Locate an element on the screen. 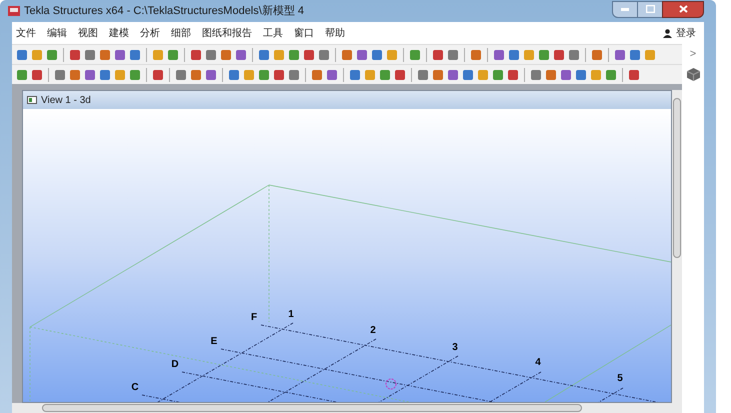  menu-item: 窗口 is located at coordinates (304, 33).